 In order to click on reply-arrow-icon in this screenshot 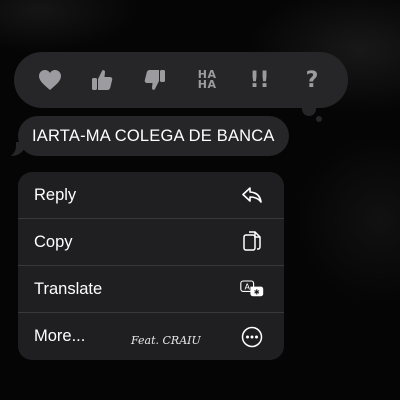, I will do `click(252, 195)`.